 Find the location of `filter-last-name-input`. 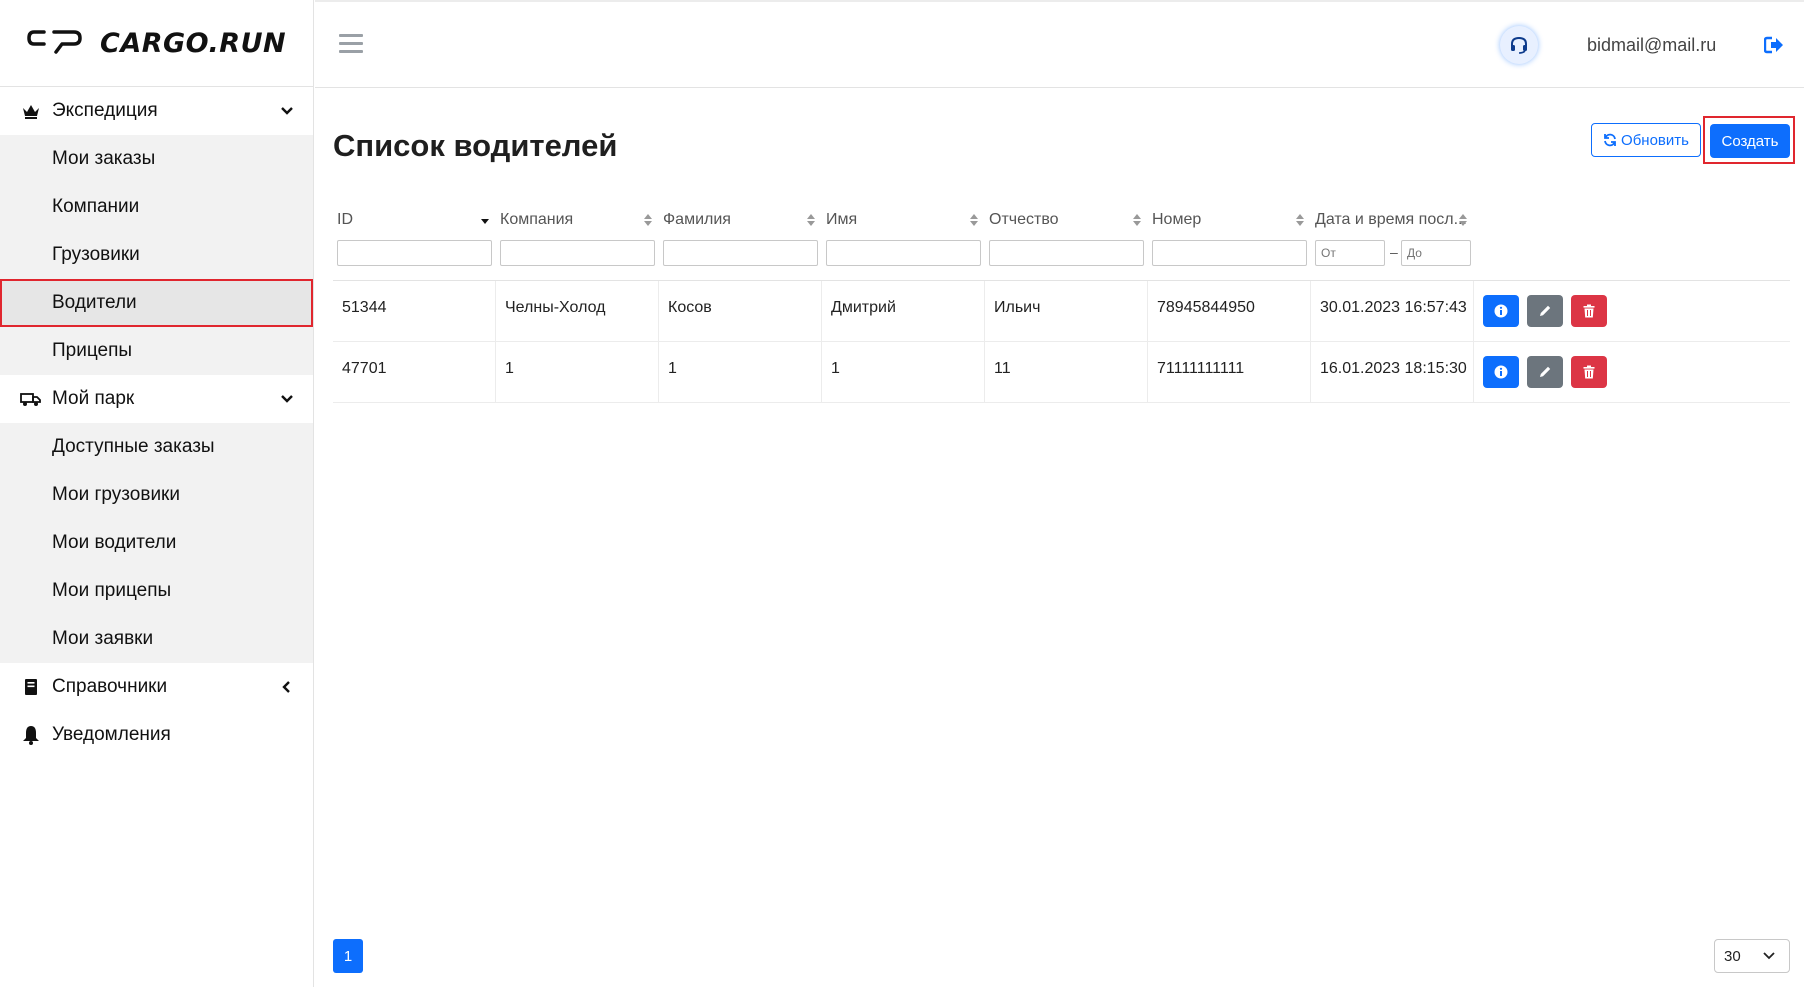

filter-last-name-input is located at coordinates (740, 253).